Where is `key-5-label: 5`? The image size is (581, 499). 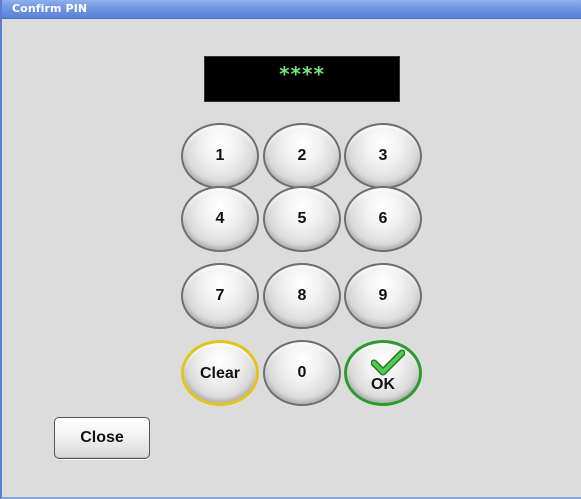 key-5-label: 5 is located at coordinates (302, 218).